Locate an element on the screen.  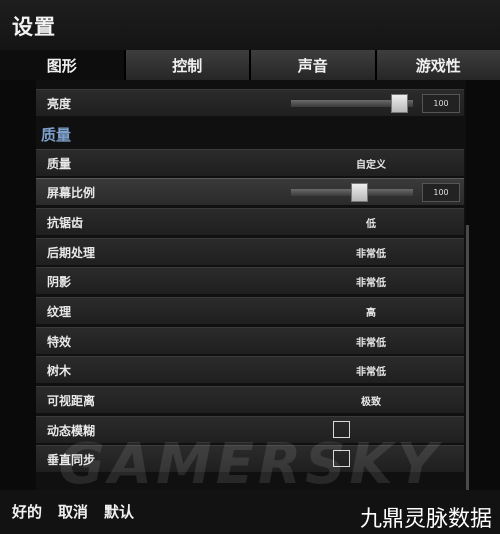
antialiasing-row: 抗锯齿 低 is located at coordinates (250, 221).